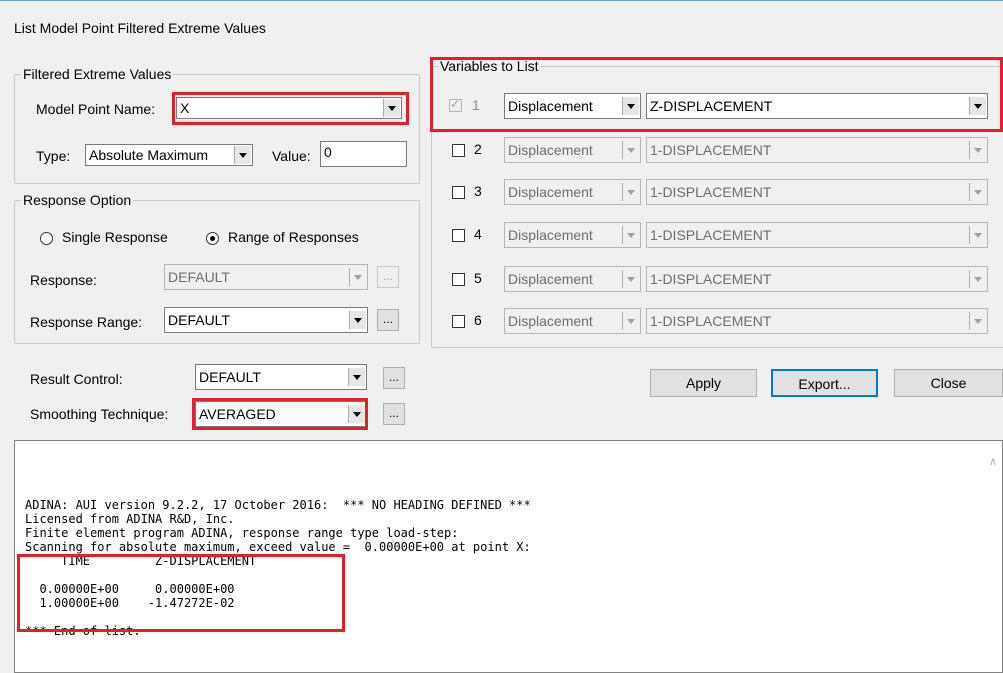 This screenshot has width=1003, height=673. What do you see at coordinates (817, 235) in the screenshot?
I see `variable-name-combo-4: 1-DISPLACEMENT` at bounding box center [817, 235].